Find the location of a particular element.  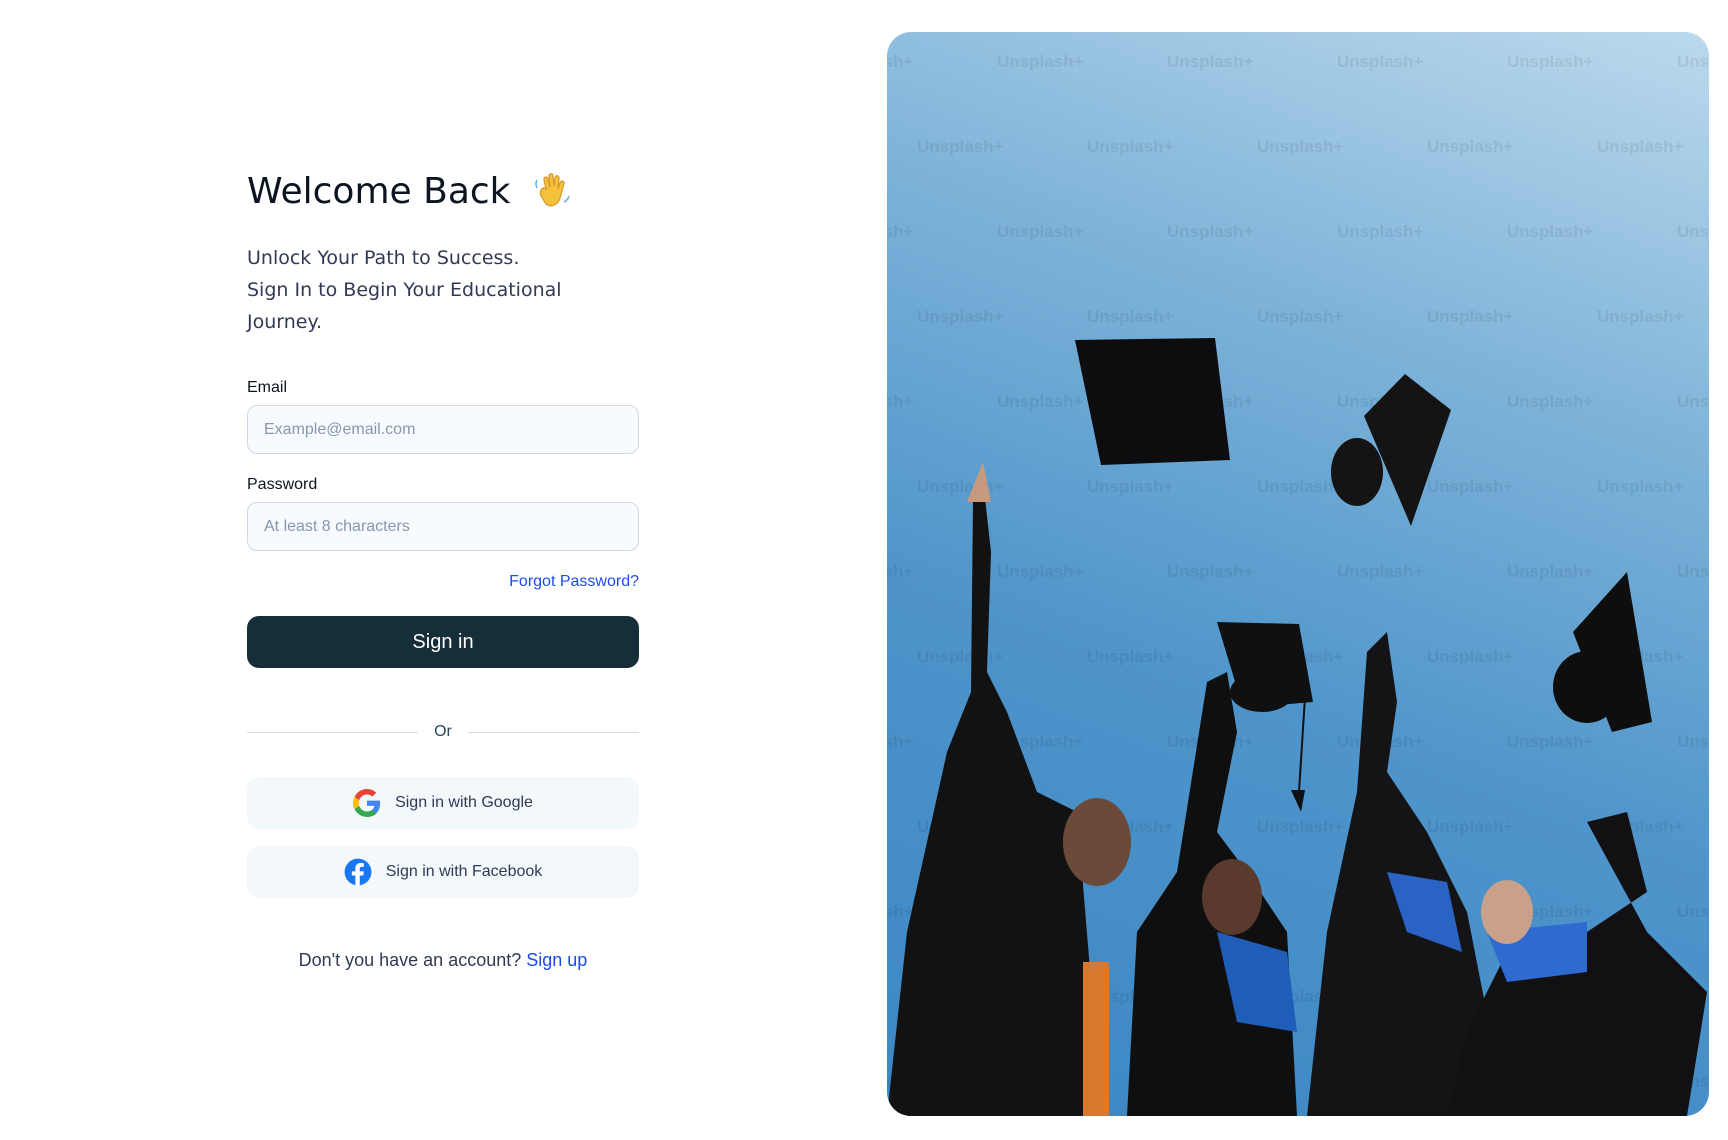

forgot-password-link: Forgot Password? is located at coordinates (574, 582).